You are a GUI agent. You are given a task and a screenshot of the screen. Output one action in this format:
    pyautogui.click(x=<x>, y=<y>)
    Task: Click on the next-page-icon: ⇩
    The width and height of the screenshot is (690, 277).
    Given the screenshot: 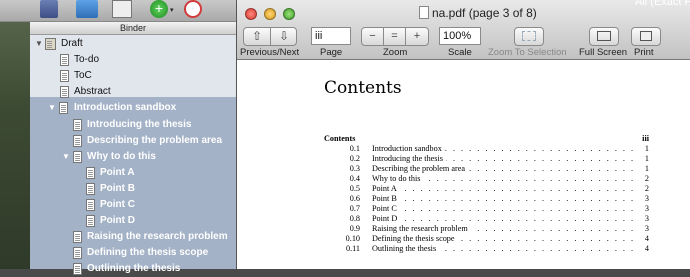 What is the action you would take?
    pyautogui.click(x=284, y=36)
    